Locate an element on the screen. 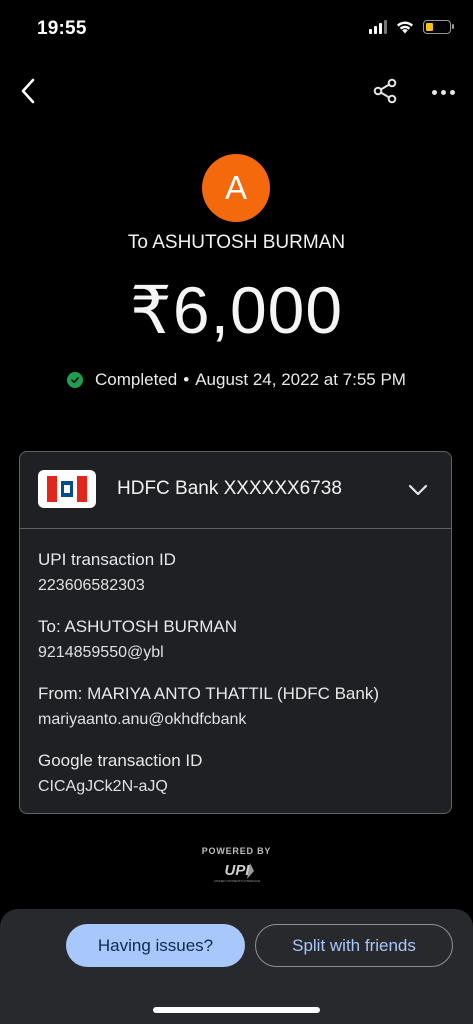 This screenshot has width=473, height=1024. upi-transaction-id: UPI transaction ID 223606582303 is located at coordinates (107, 573).